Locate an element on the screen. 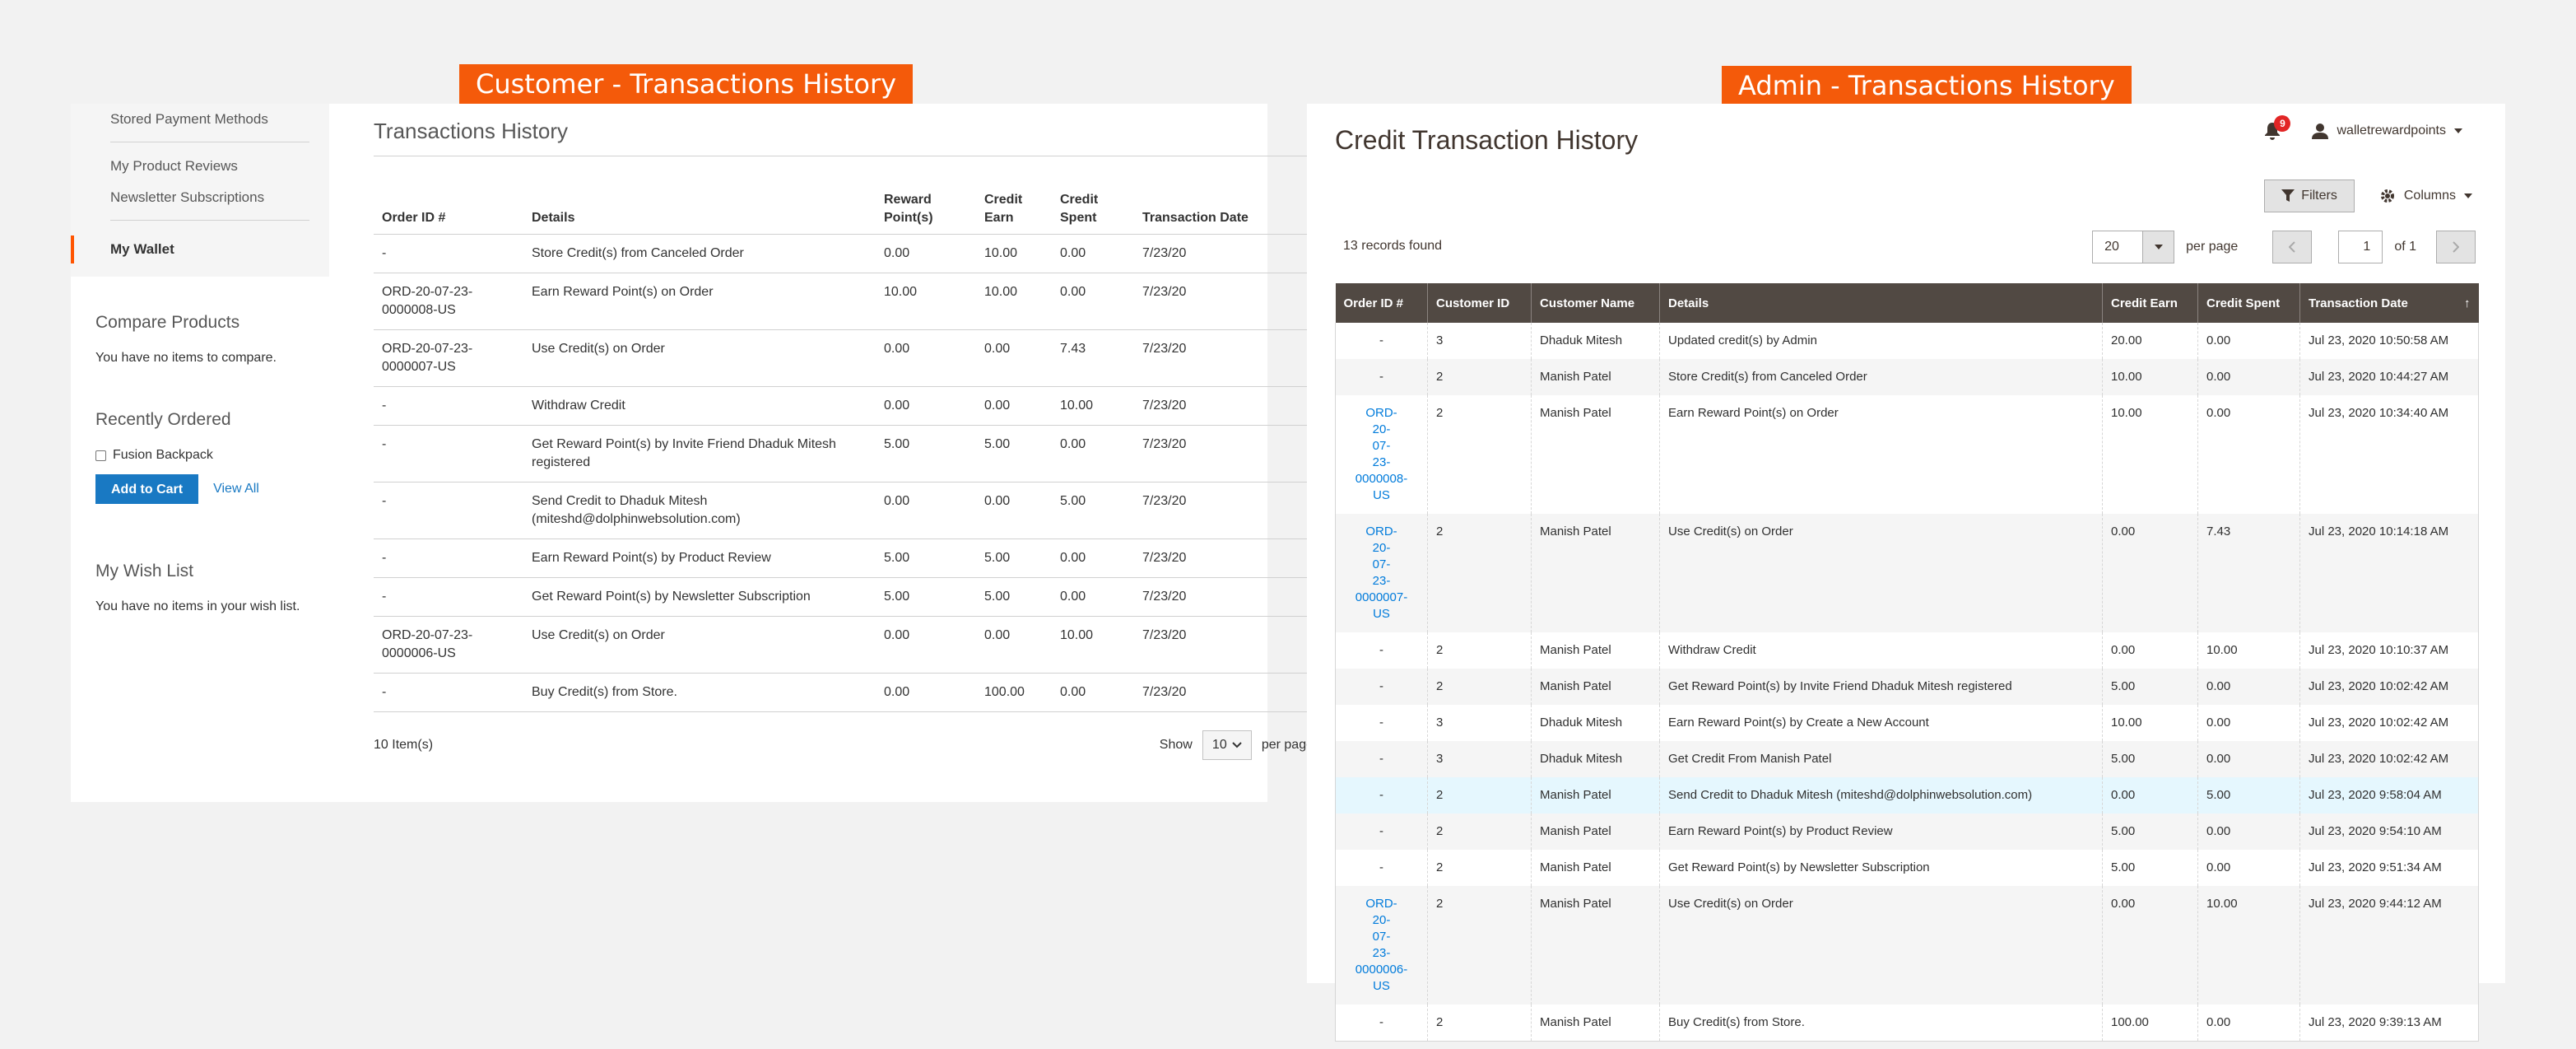 Image resolution: width=2576 pixels, height=1049 pixels. cell-transaction-date: Jul 23, 2020 9:54:10 AM is located at coordinates (2389, 832).